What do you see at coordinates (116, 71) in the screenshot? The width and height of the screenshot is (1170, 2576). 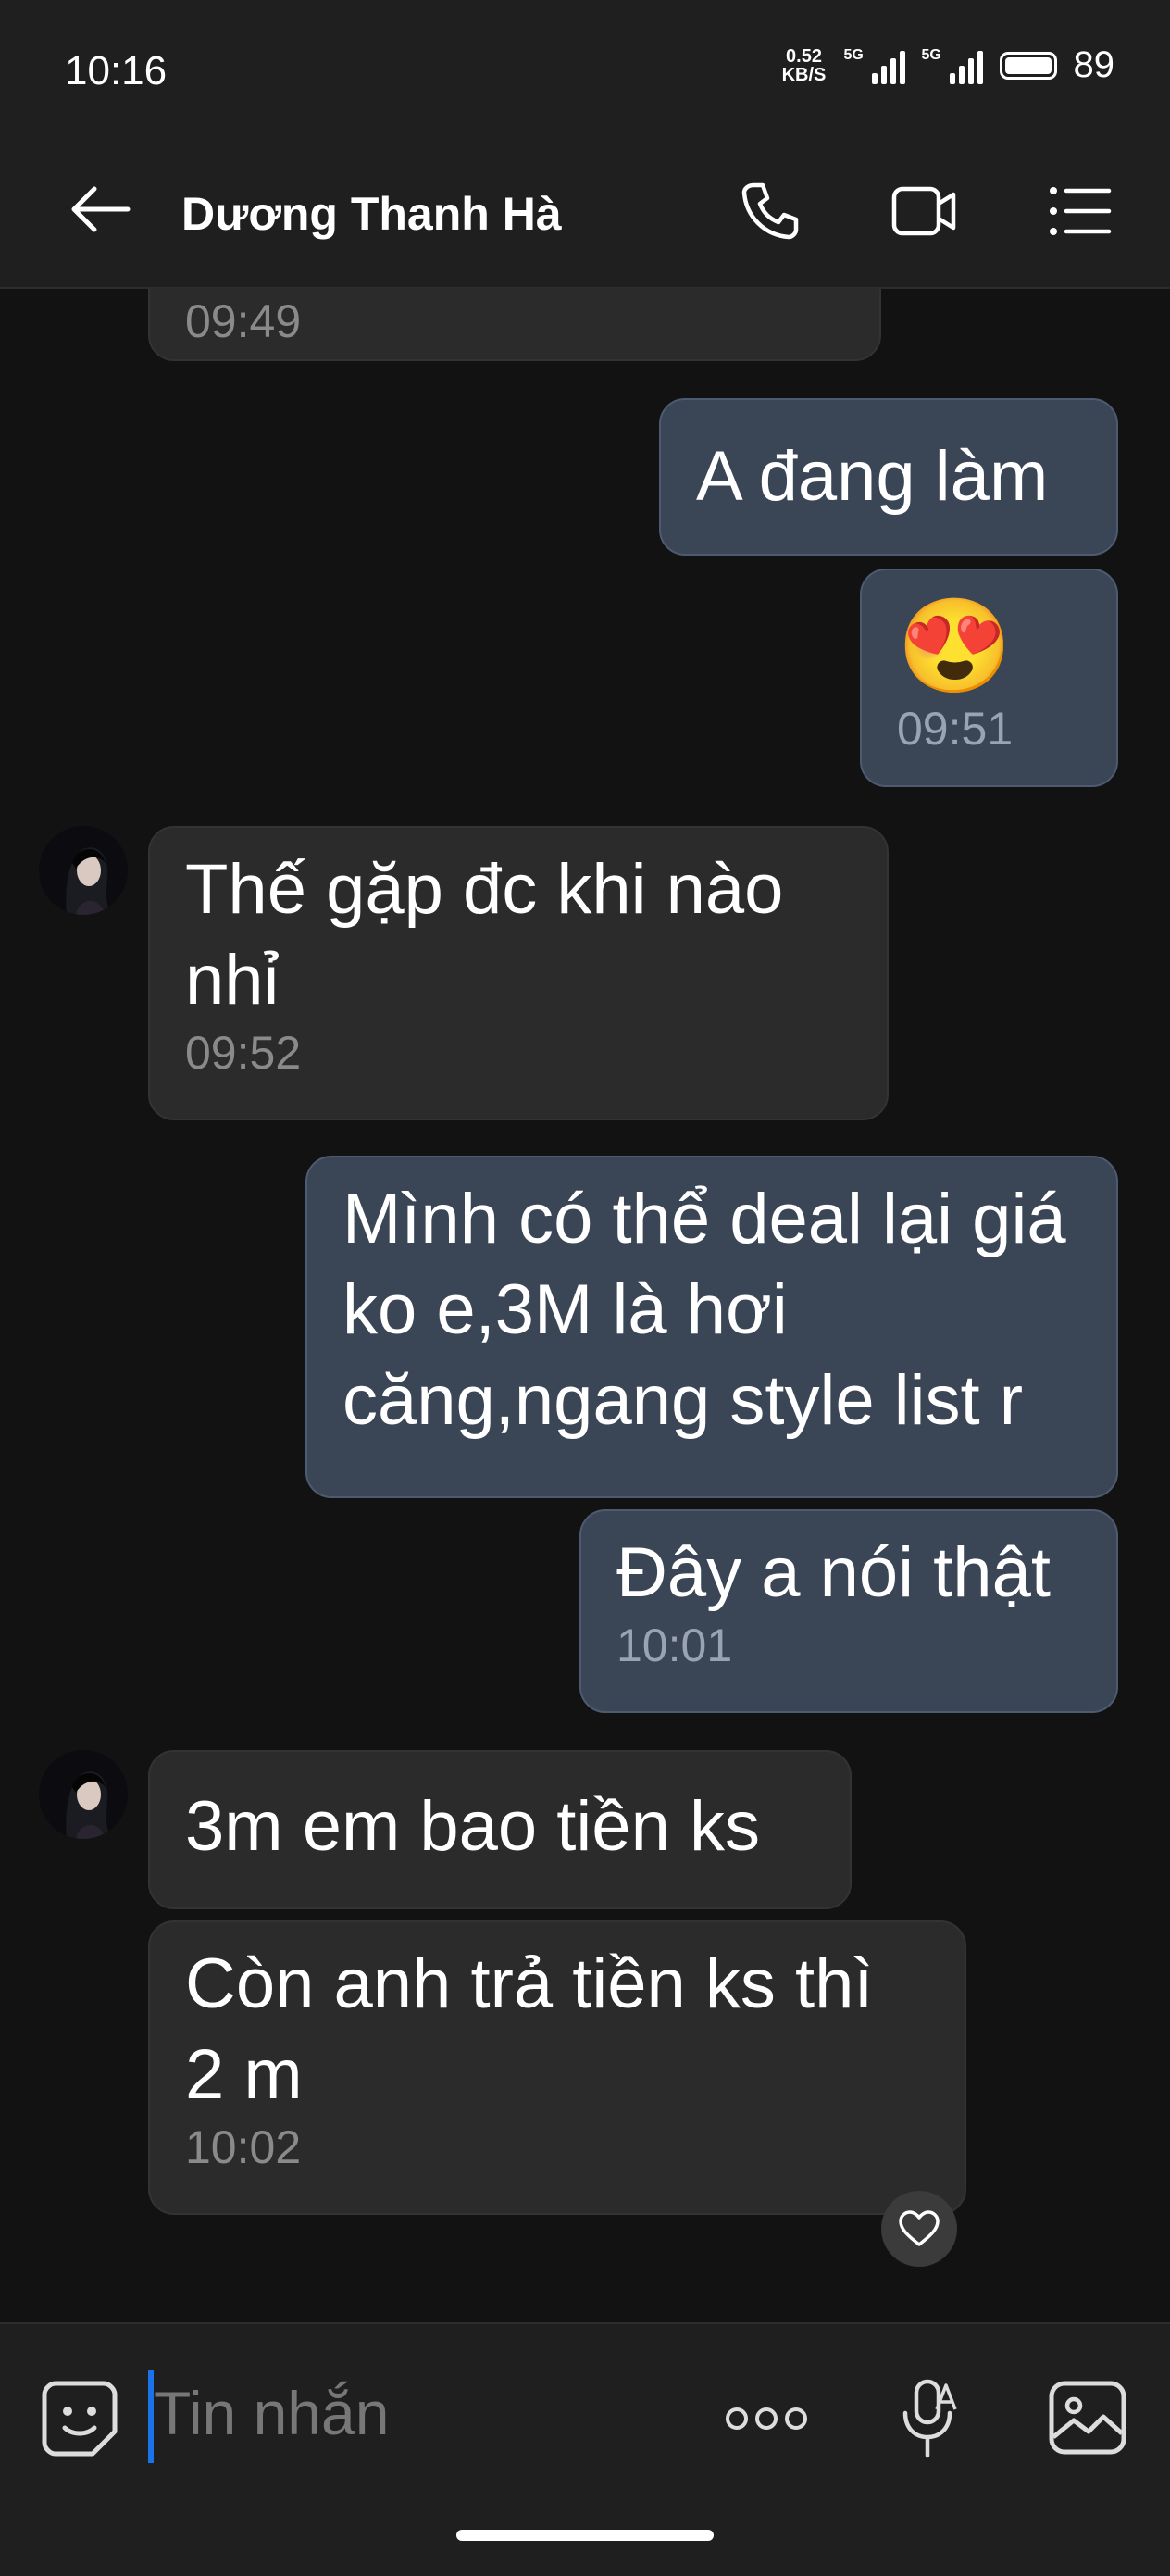 I see `status-time: 10:16` at bounding box center [116, 71].